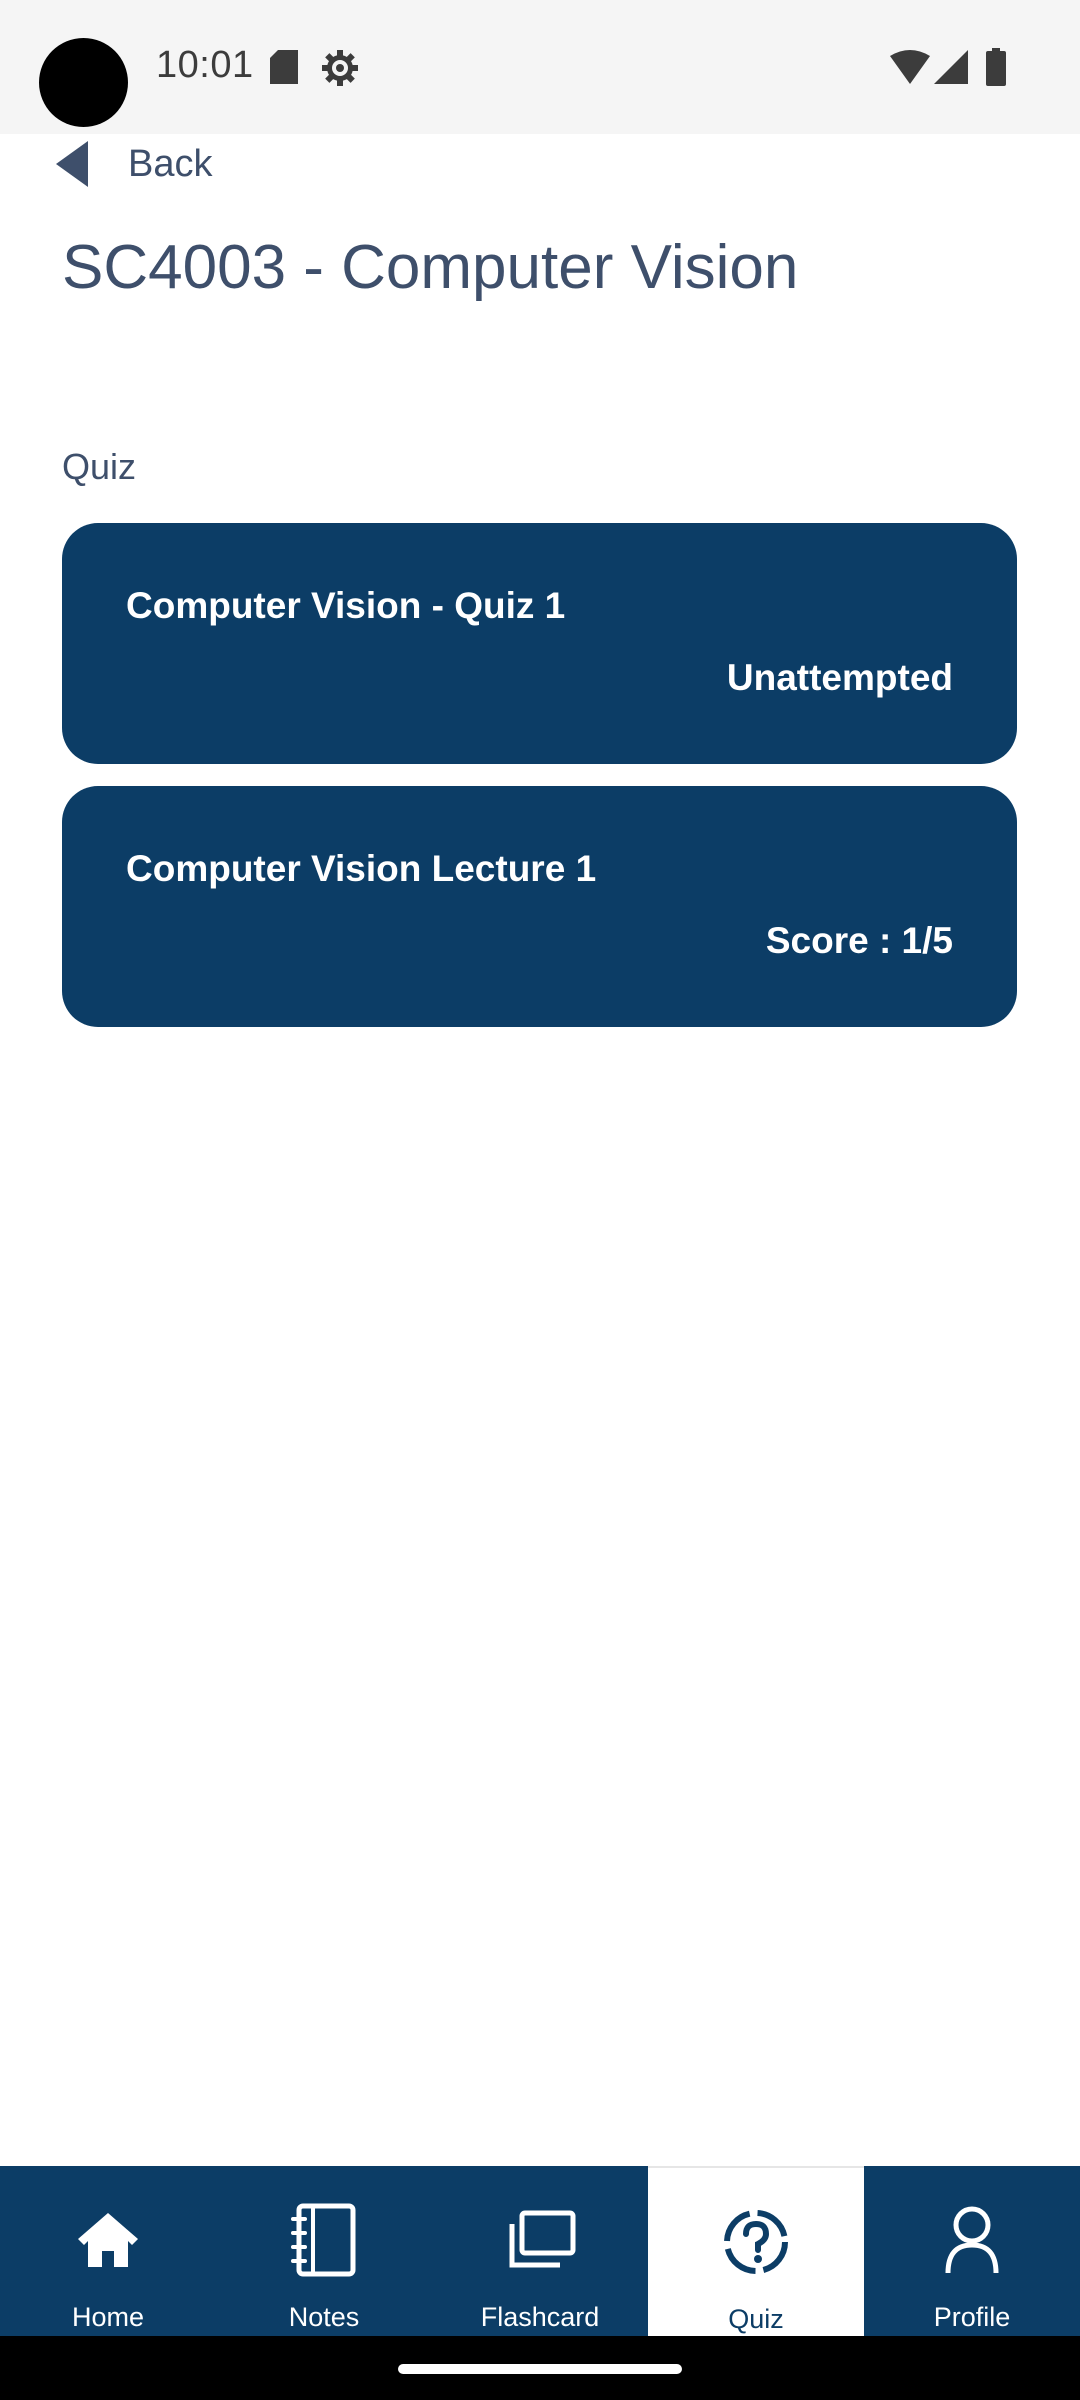  Describe the element at coordinates (756, 2319) in the screenshot. I see `nav-label: Quiz` at that location.